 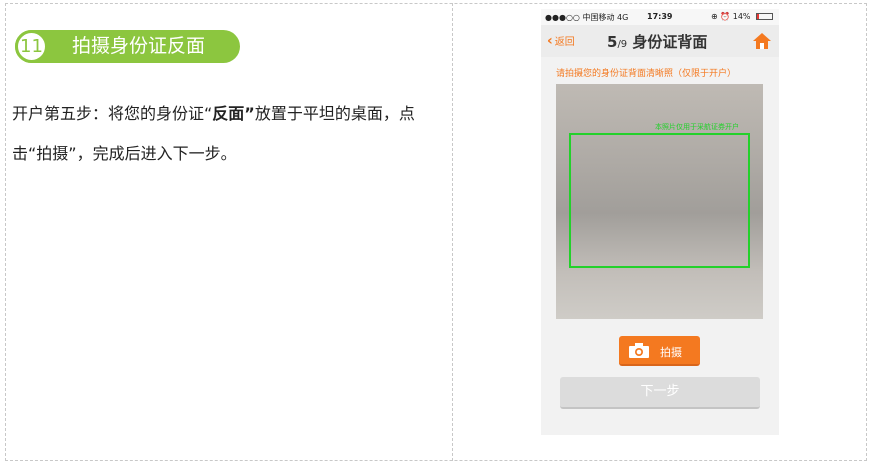 What do you see at coordinates (670, 42) in the screenshot?
I see `nav-title-text: 身份证背面` at bounding box center [670, 42].